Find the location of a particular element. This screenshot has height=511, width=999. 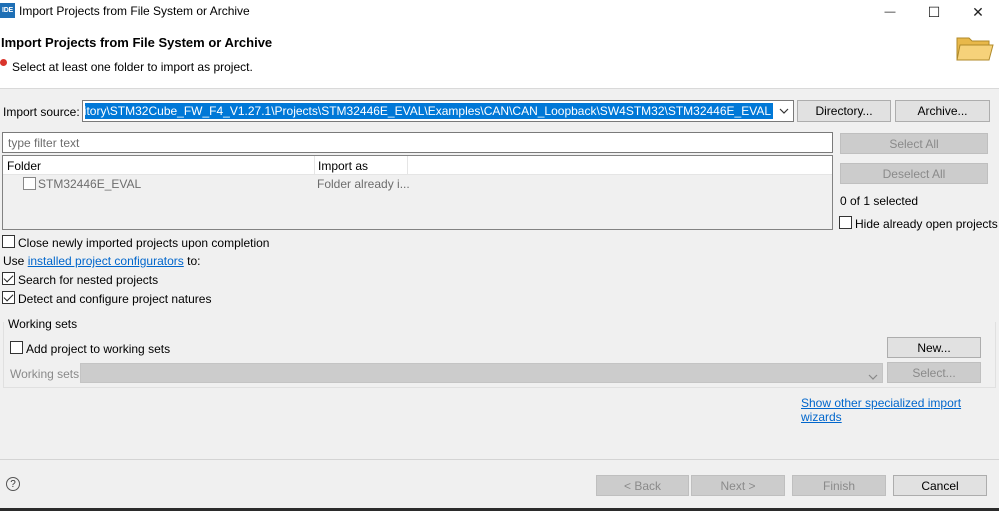

footer-divider is located at coordinates (499, 459).